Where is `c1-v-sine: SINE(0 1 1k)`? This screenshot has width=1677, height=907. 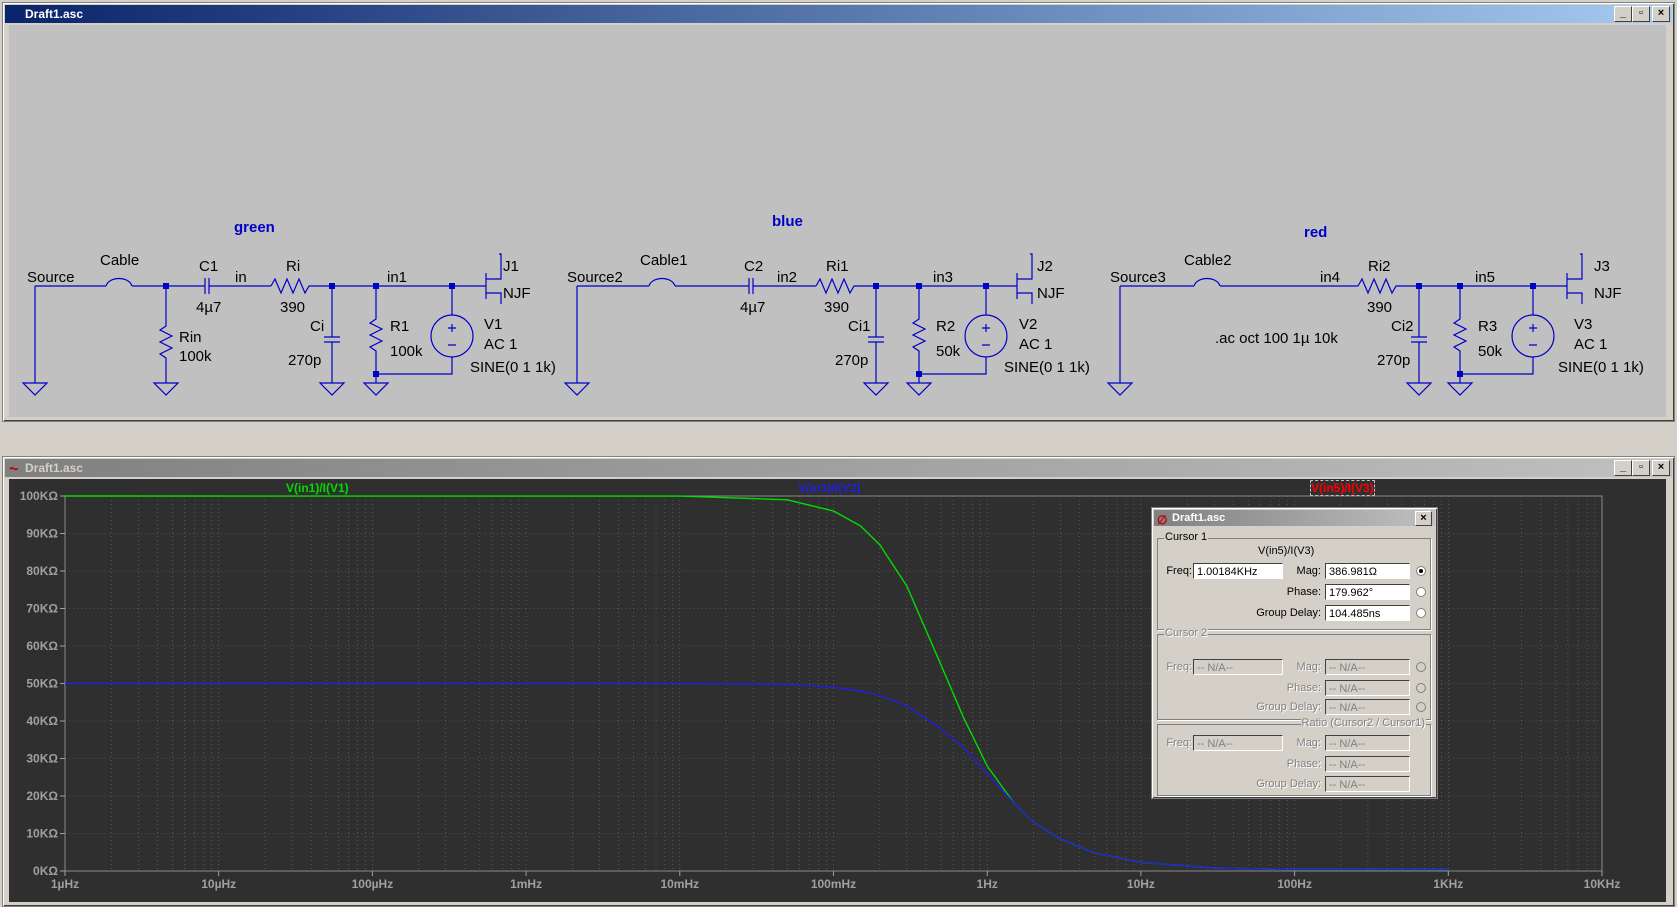 c1-v-sine: SINE(0 1 1k) is located at coordinates (513, 367).